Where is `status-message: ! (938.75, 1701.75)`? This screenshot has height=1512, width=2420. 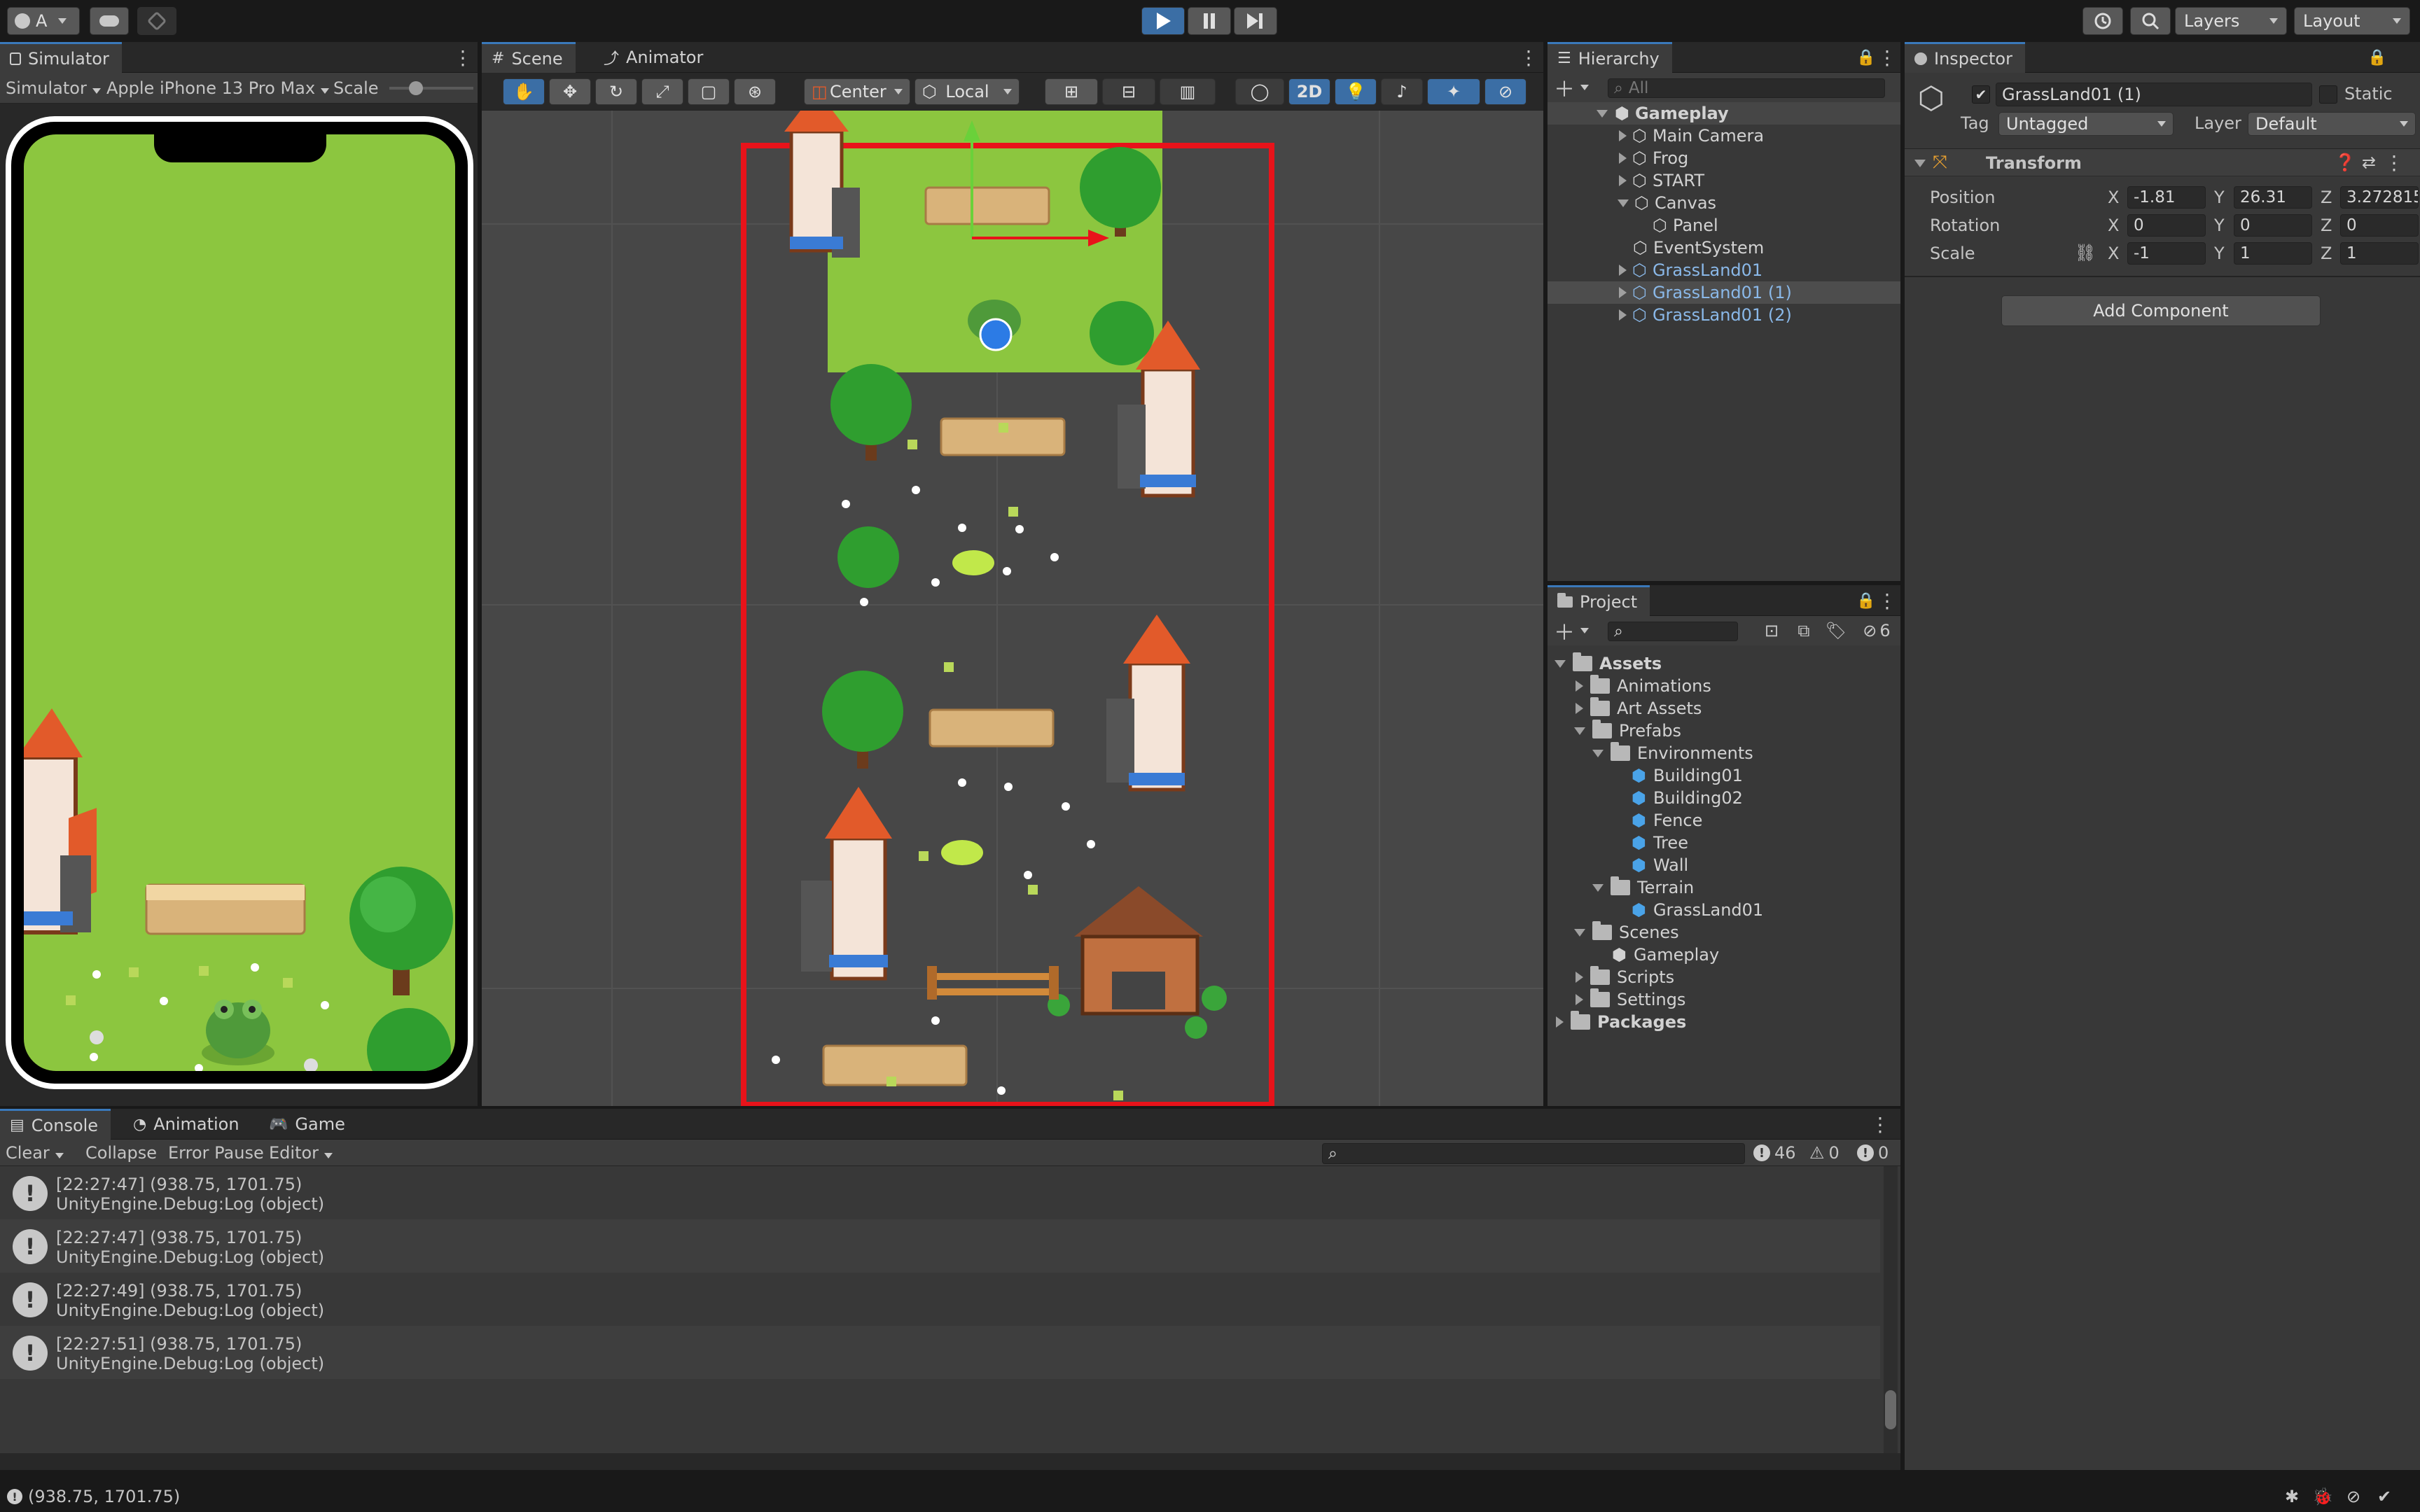 status-message: ! (938.75, 1701.75) is located at coordinates (93, 1496).